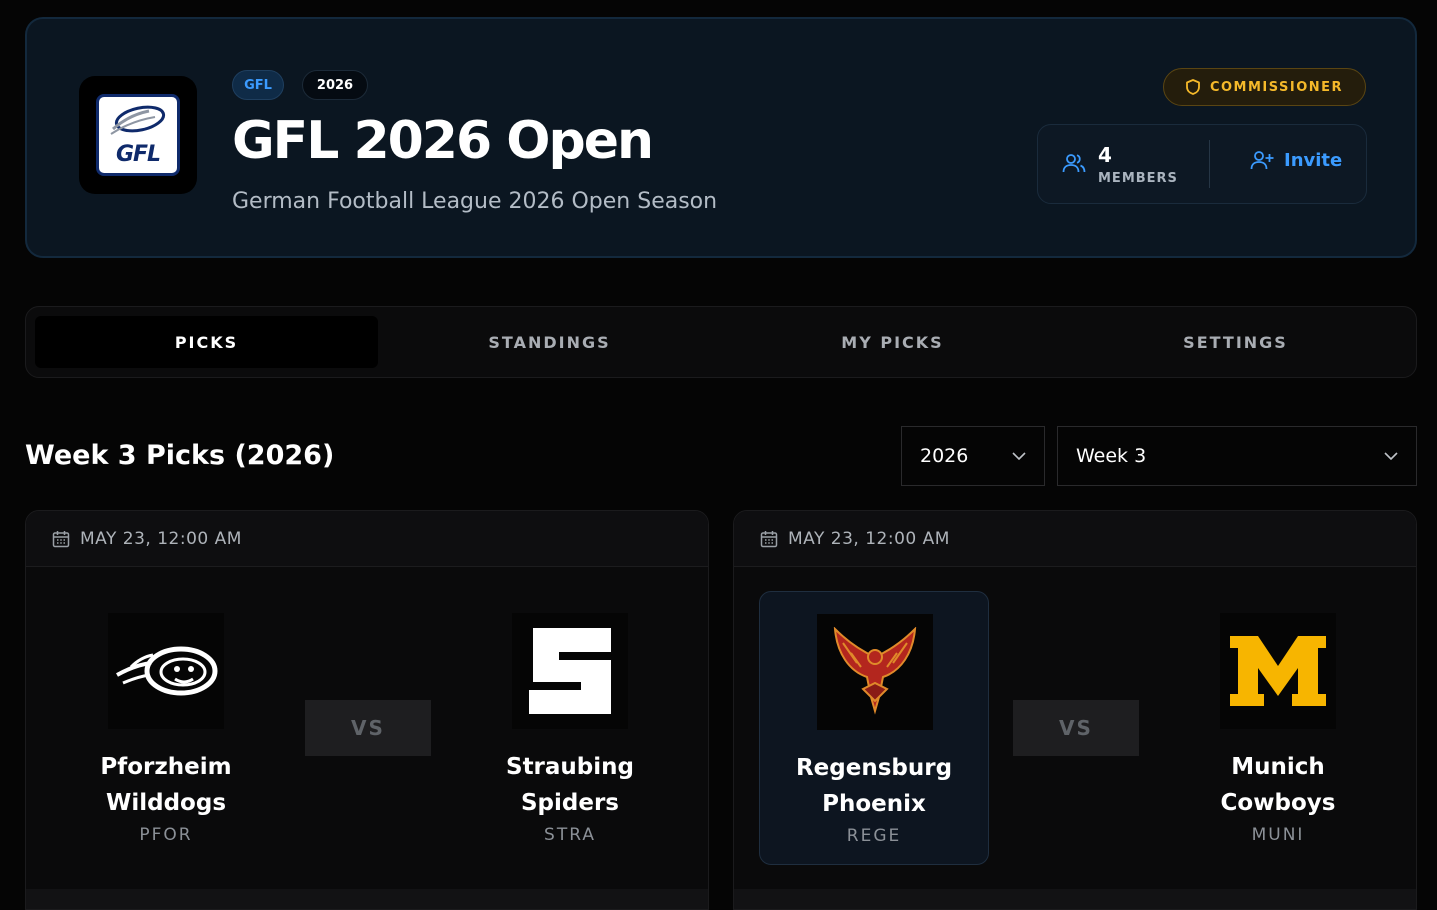 Image resolution: width=1437 pixels, height=910 pixels. What do you see at coordinates (874, 836) in the screenshot?
I see `team-abbreviation: REGE` at bounding box center [874, 836].